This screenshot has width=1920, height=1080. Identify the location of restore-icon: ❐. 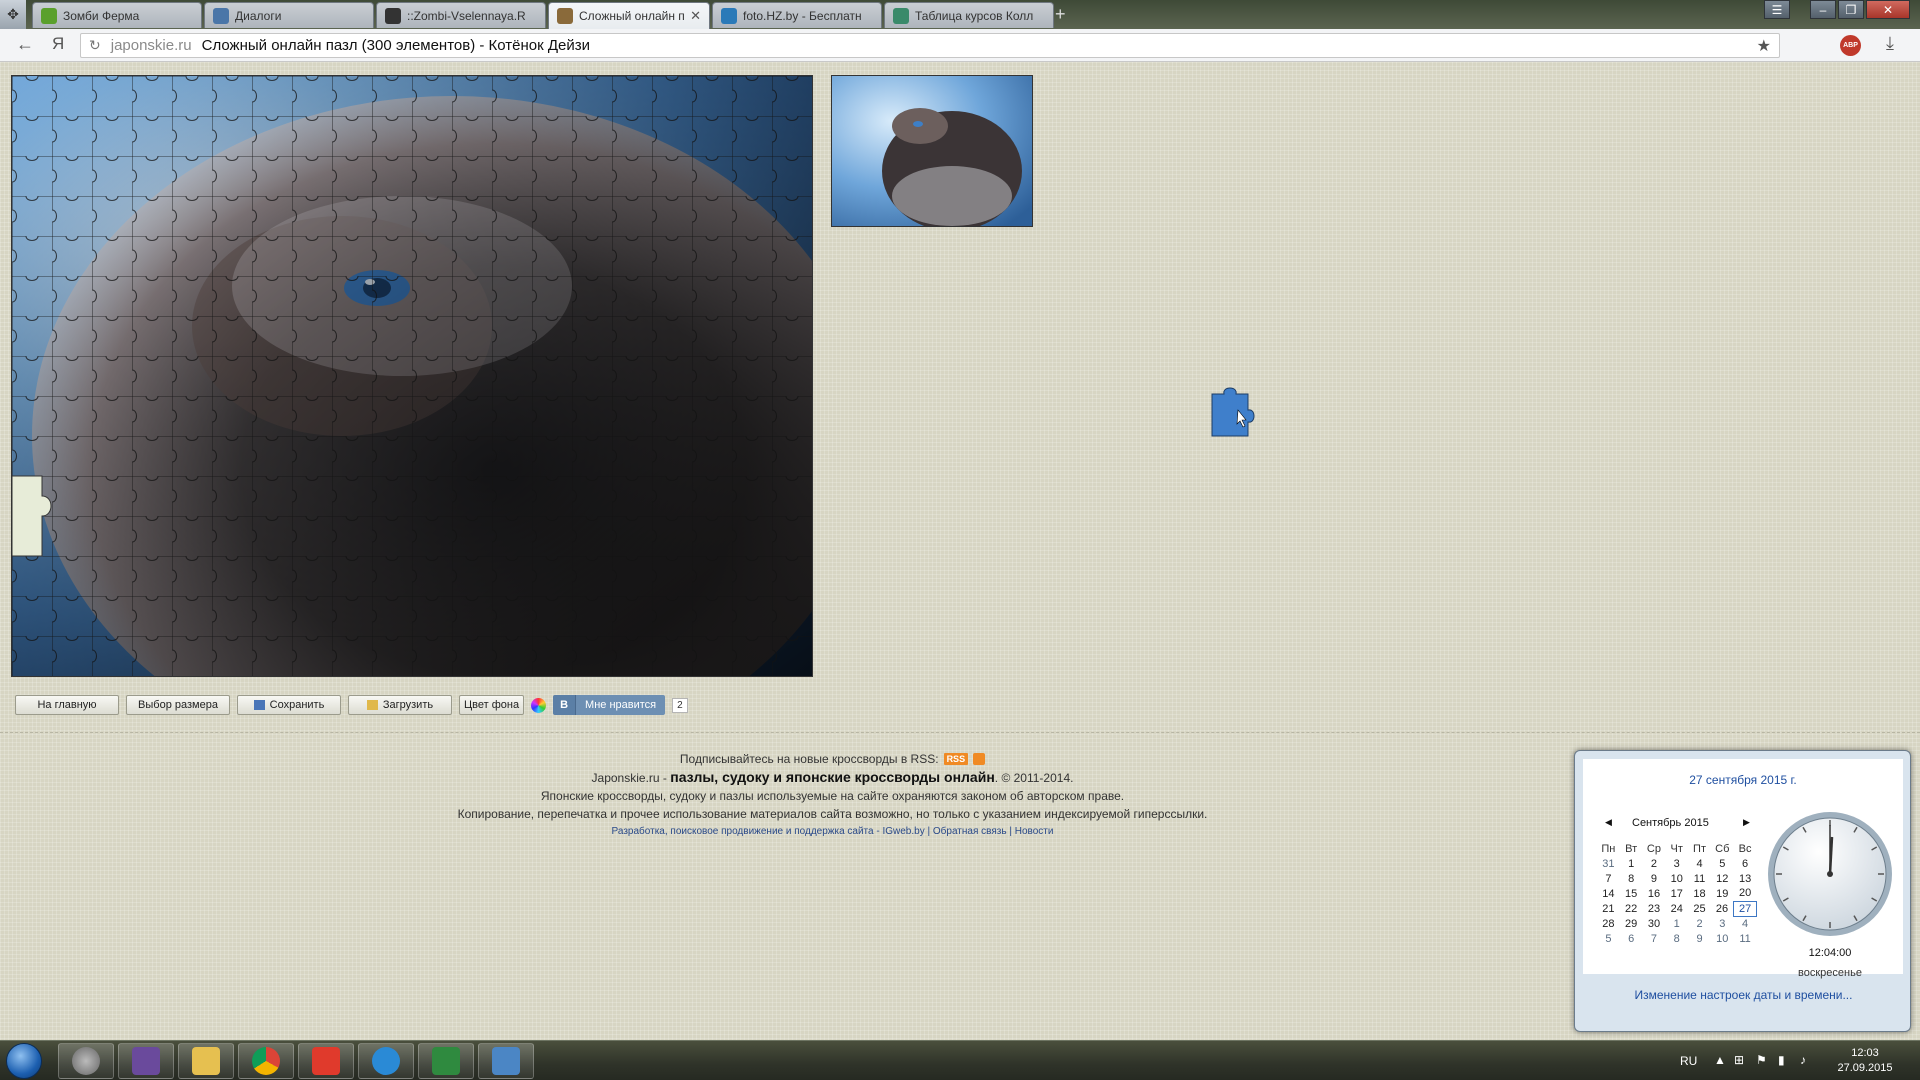
(1851, 9).